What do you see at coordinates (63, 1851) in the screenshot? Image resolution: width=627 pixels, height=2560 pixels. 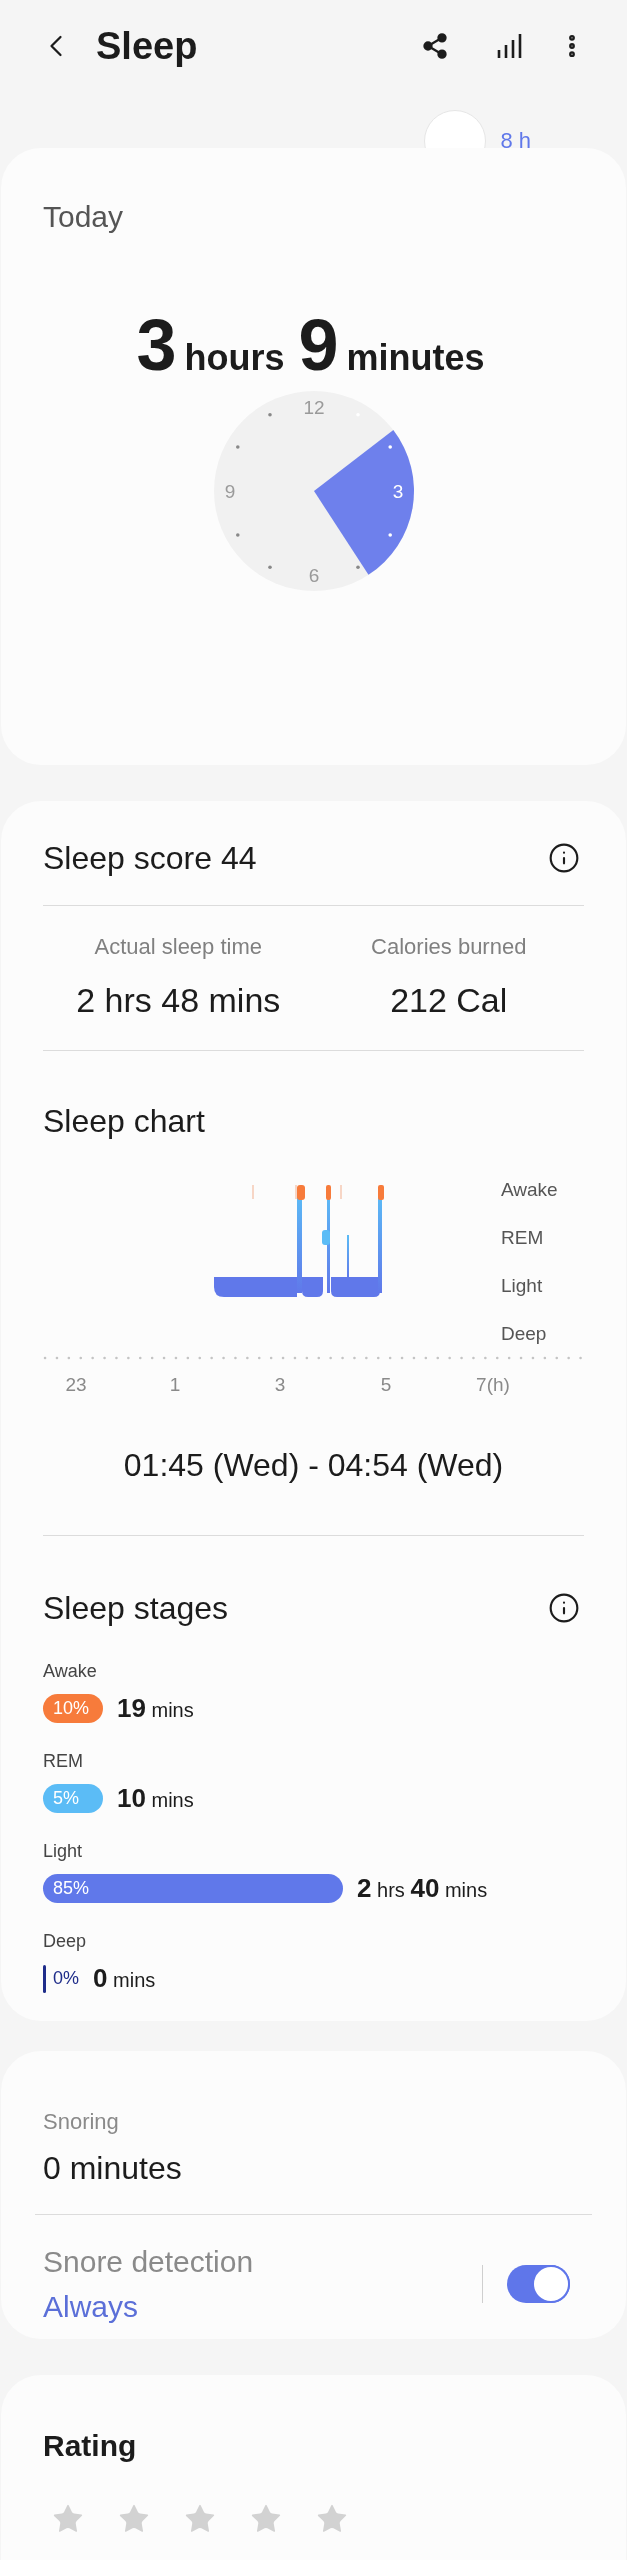 I see `stage-name: Light` at bounding box center [63, 1851].